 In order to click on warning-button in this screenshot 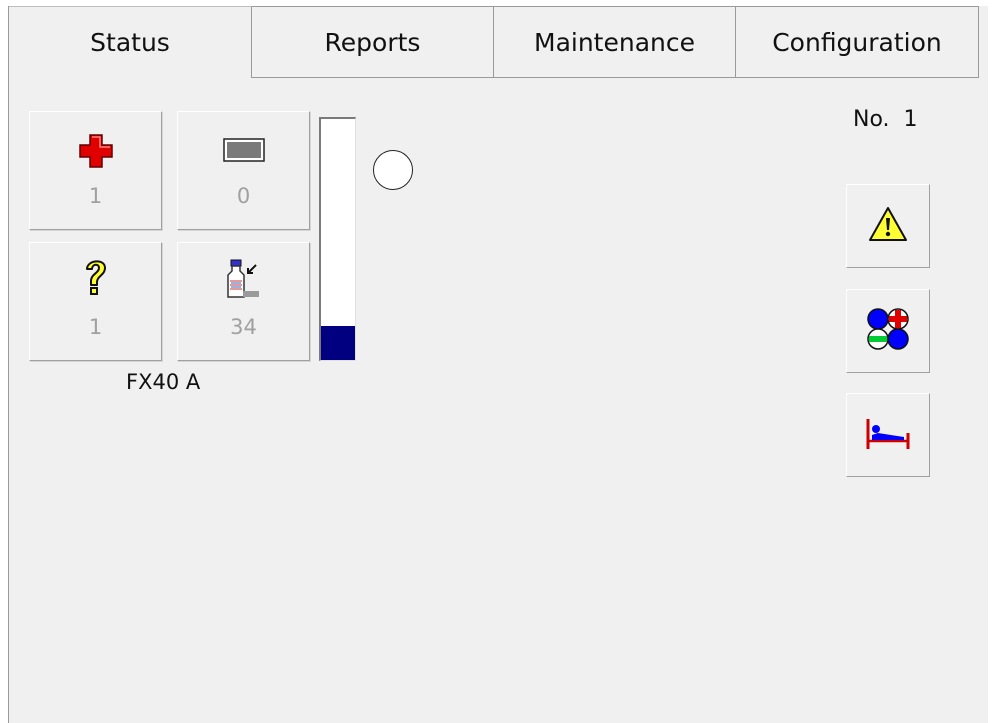, I will do `click(888, 226)`.